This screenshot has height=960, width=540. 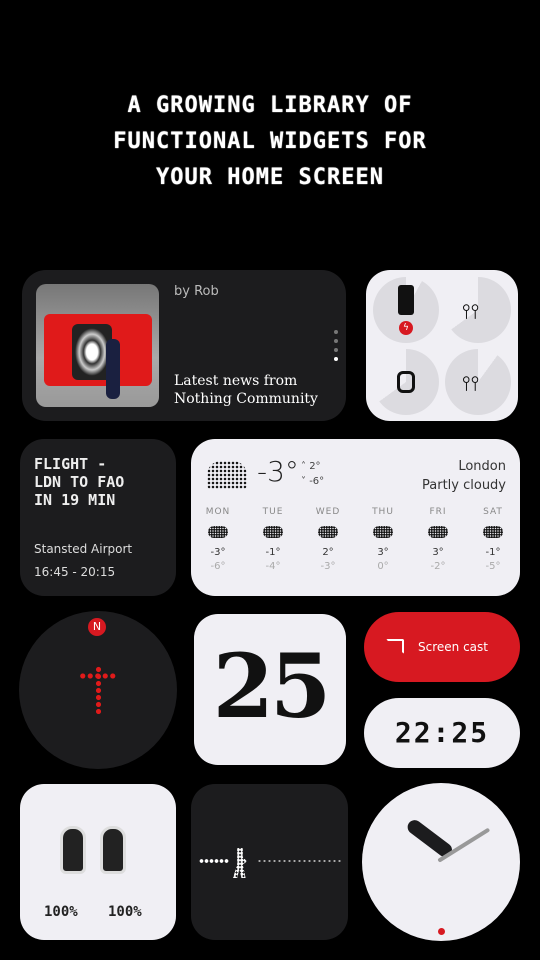 What do you see at coordinates (328, 512) in the screenshot?
I see `day-name: WED` at bounding box center [328, 512].